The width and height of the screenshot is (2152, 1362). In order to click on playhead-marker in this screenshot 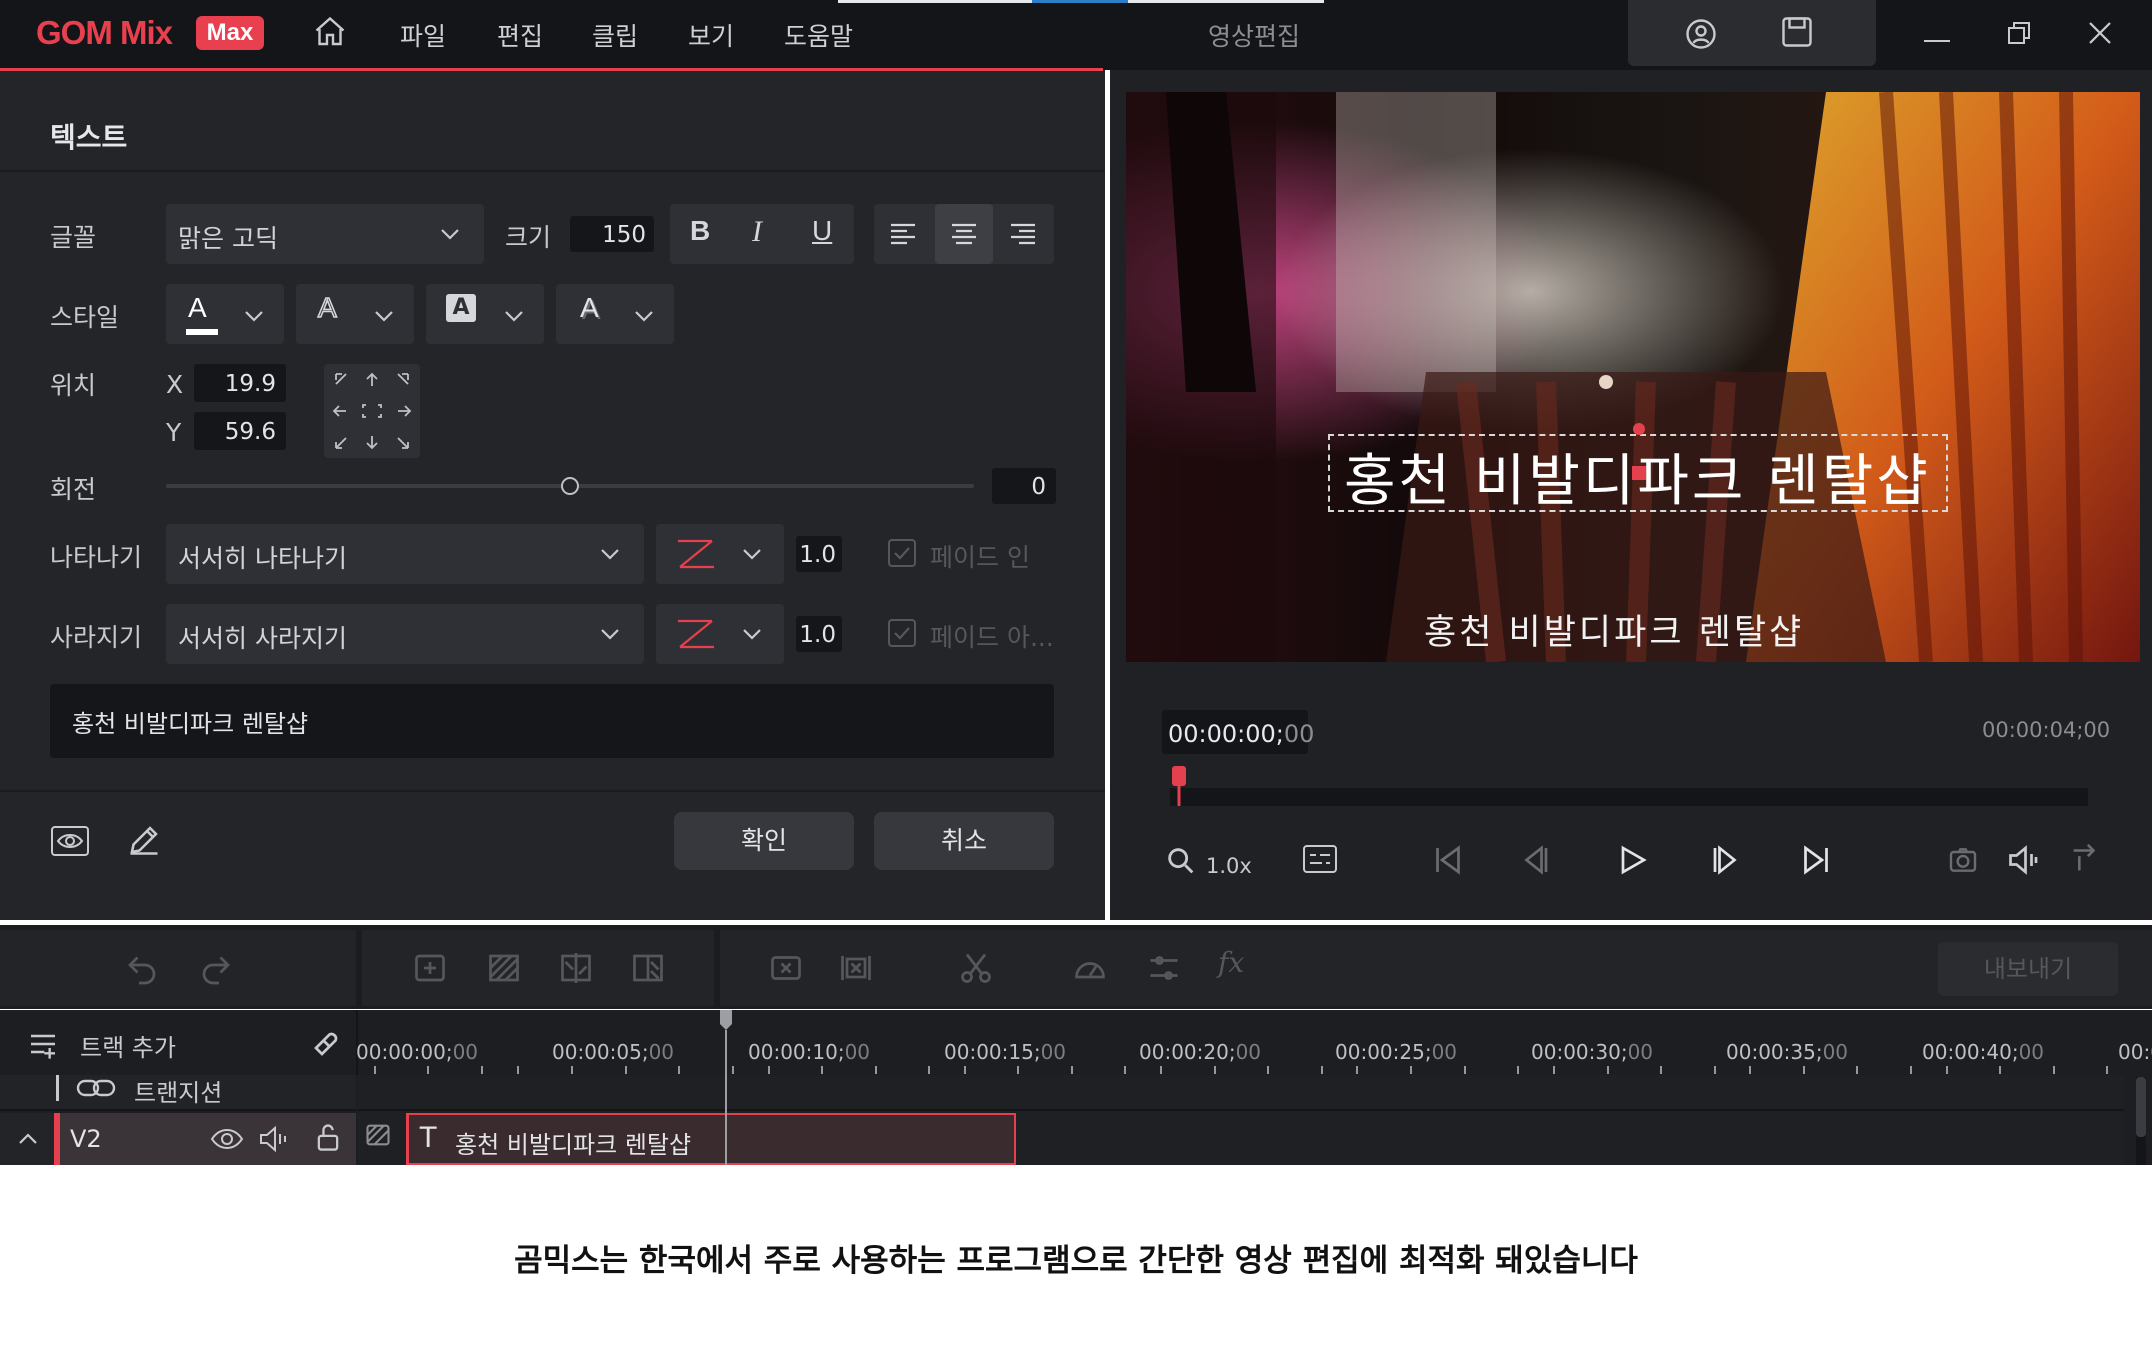, I will do `click(1179, 786)`.